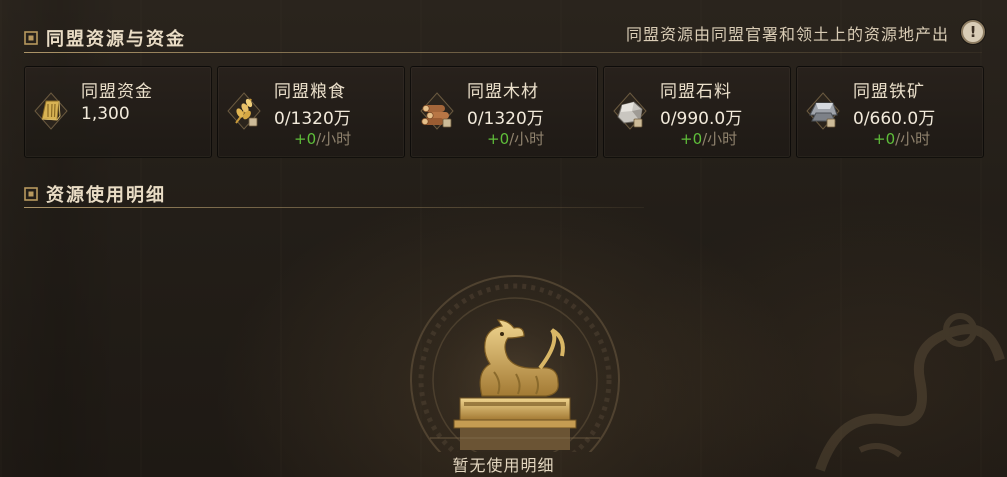 The image size is (1007, 477). Describe the element at coordinates (823, 111) in the screenshot. I see `iron-ore-icon` at that location.